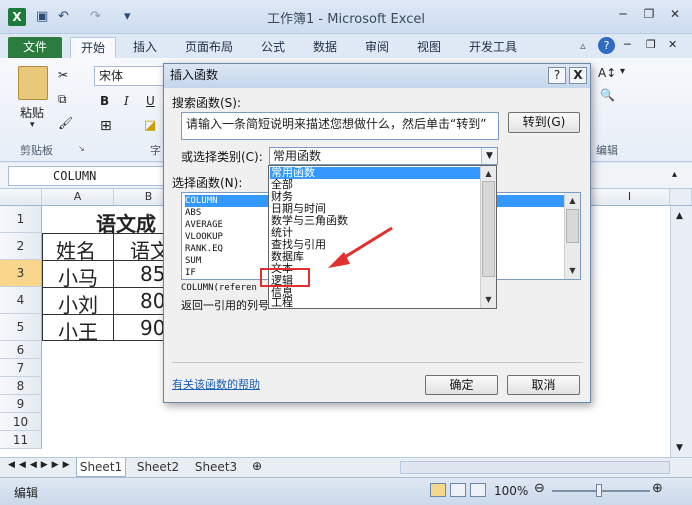  What do you see at coordinates (461, 385) in the screenshot?
I see `ok-button: 确定` at bounding box center [461, 385].